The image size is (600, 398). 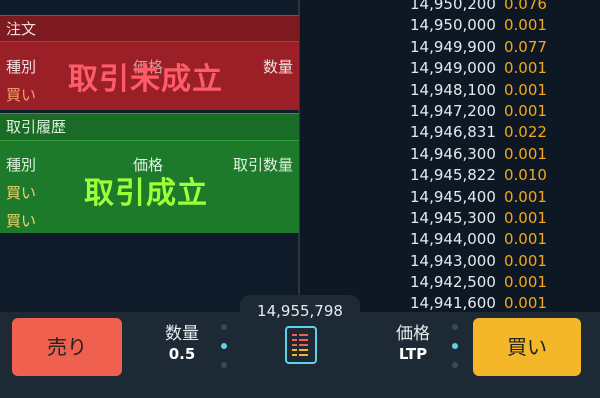 I want to click on book-row: 14,945,822 0.010, so click(x=505, y=175).